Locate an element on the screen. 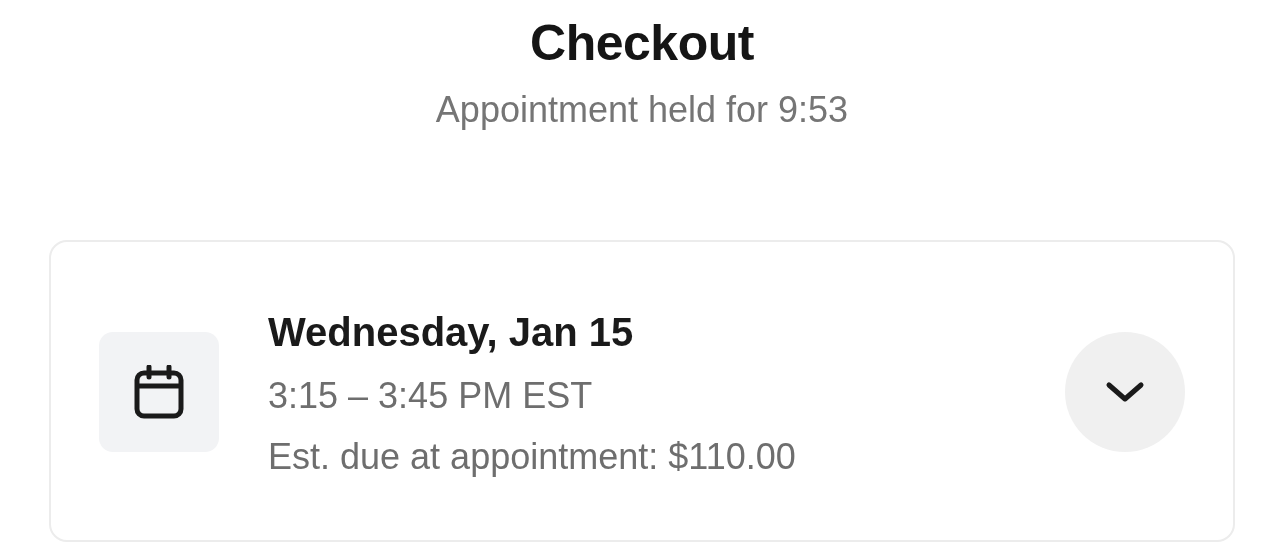 The width and height of the screenshot is (1284, 547). estimated-due-text: Est. due at appointment: $110.00 is located at coordinates (532, 456).